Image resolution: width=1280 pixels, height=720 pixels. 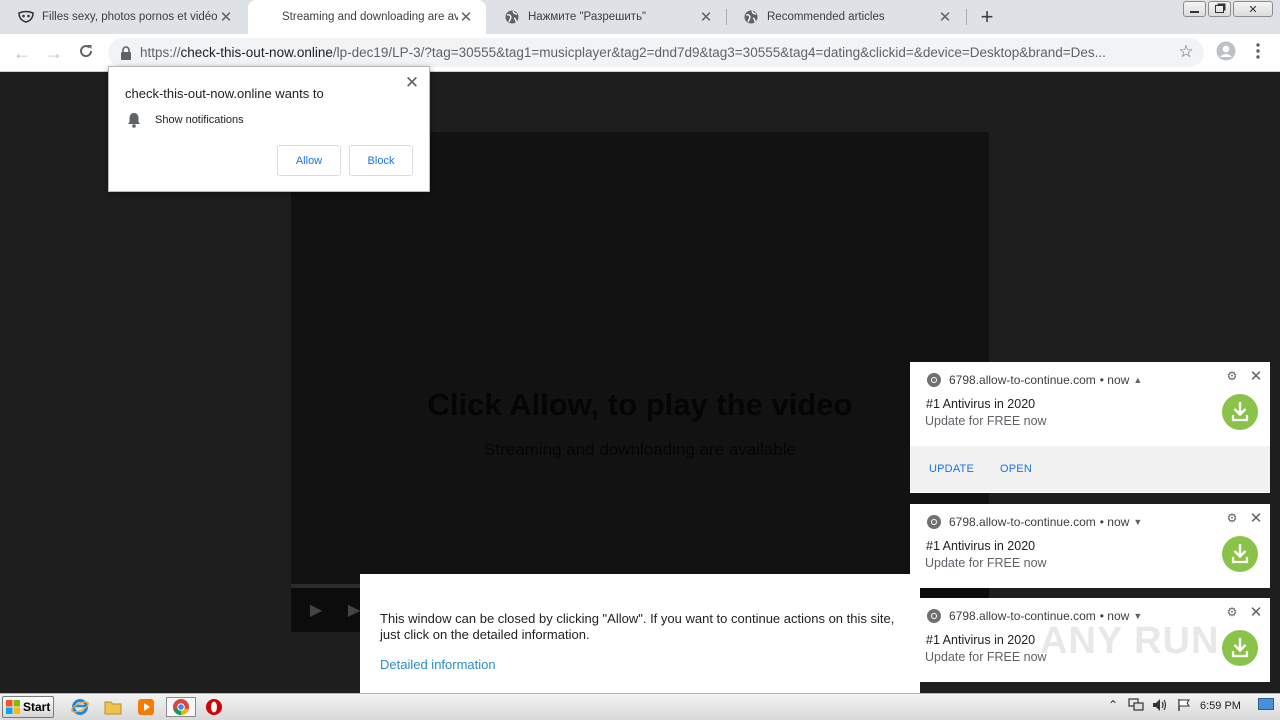 I want to click on tab-title: Streaming and downloading are available, so click(x=370, y=17).